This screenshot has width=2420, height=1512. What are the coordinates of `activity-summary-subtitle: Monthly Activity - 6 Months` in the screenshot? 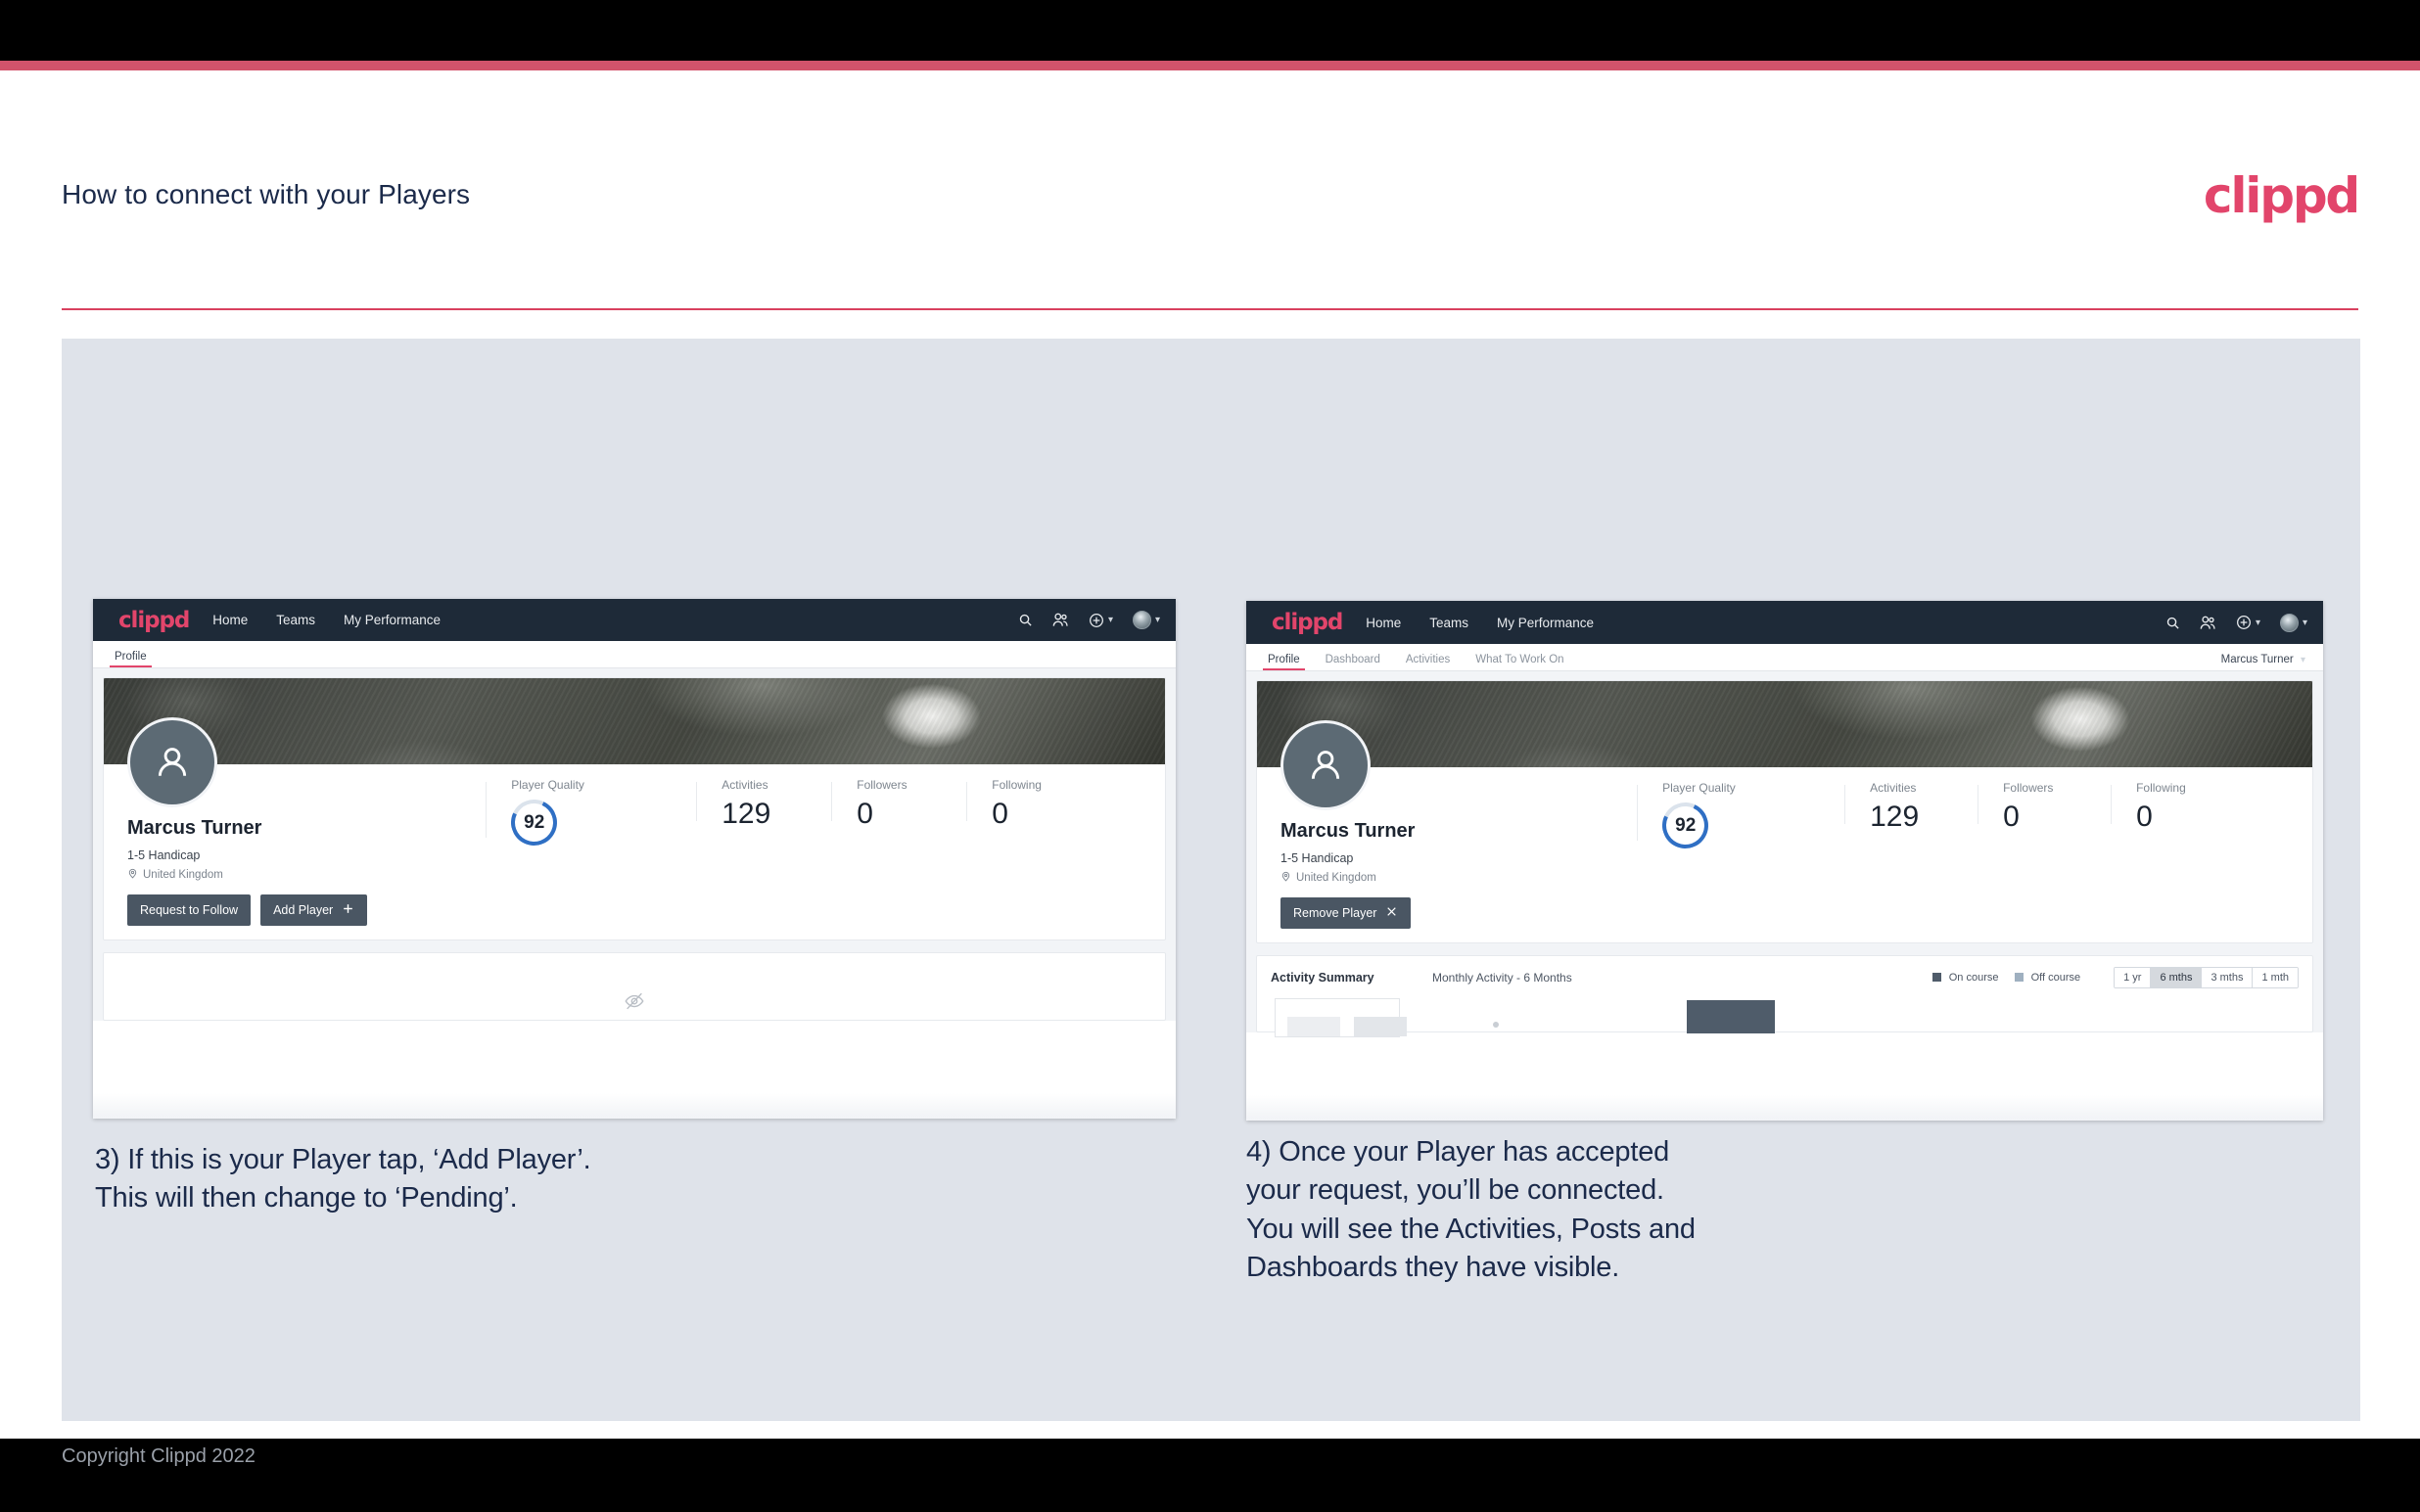 It's located at (1502, 978).